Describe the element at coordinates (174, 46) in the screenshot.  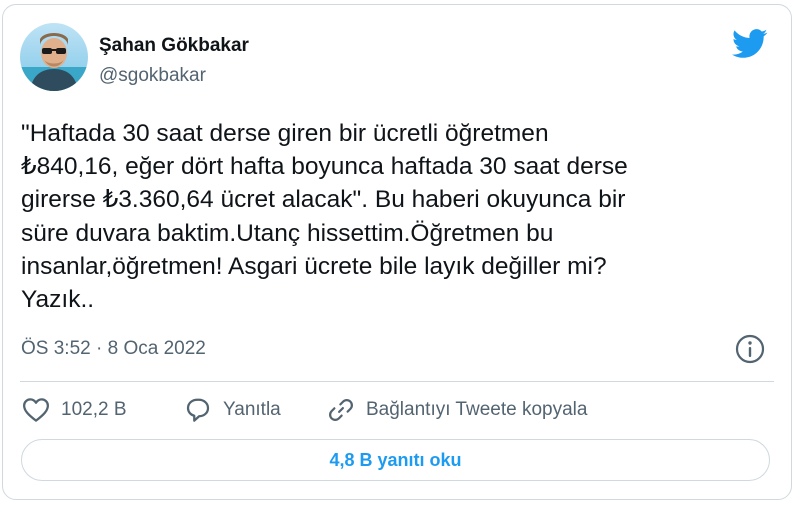
I see `author-name: Şahan Gökbakar` at that location.